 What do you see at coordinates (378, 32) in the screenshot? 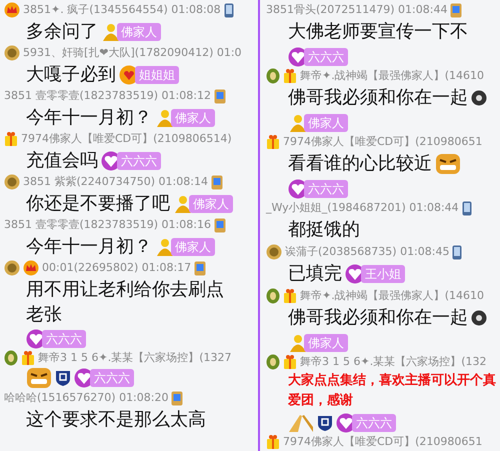
I see `message-text: 大佛老师要宣传一下不` at bounding box center [378, 32].